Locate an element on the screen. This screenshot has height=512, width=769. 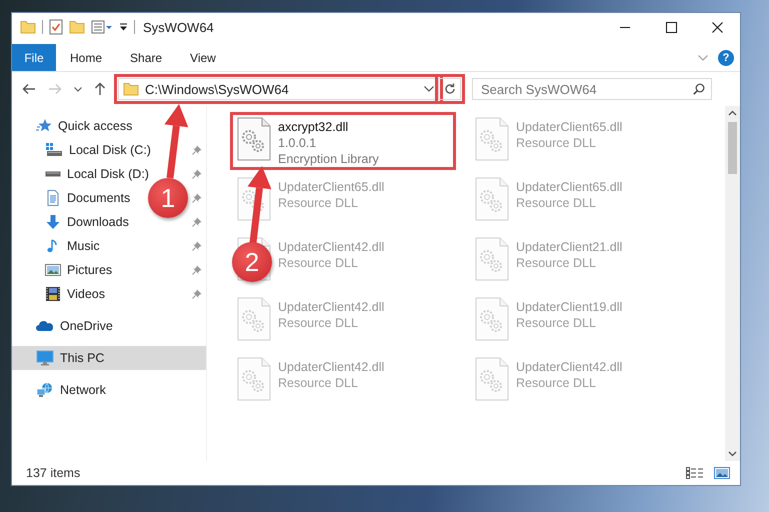
navigation-item: Documents is located at coordinates (98, 198).